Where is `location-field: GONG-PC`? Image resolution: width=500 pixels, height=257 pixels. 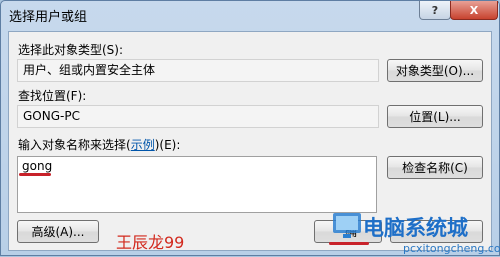
location-field: GONG-PC is located at coordinates (198, 116).